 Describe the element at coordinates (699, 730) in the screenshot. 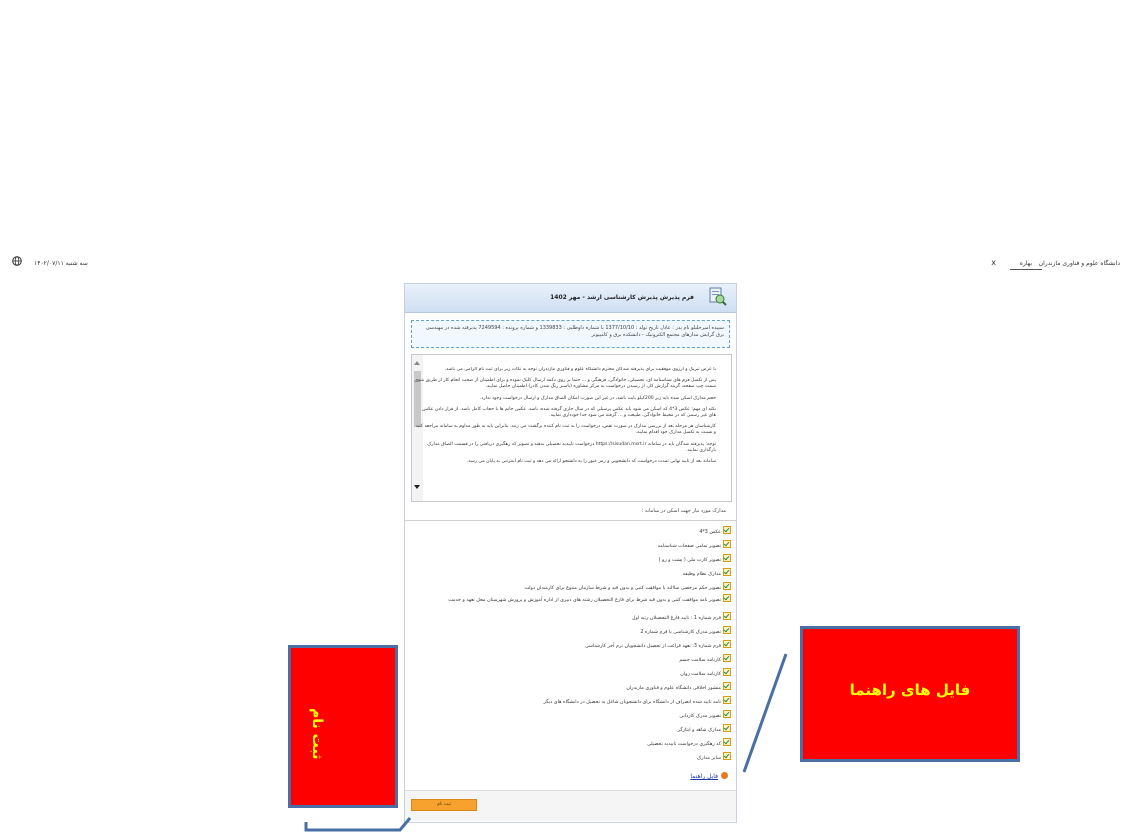

I see `doc-label: مدارک شاهد و ایثارگر` at that location.